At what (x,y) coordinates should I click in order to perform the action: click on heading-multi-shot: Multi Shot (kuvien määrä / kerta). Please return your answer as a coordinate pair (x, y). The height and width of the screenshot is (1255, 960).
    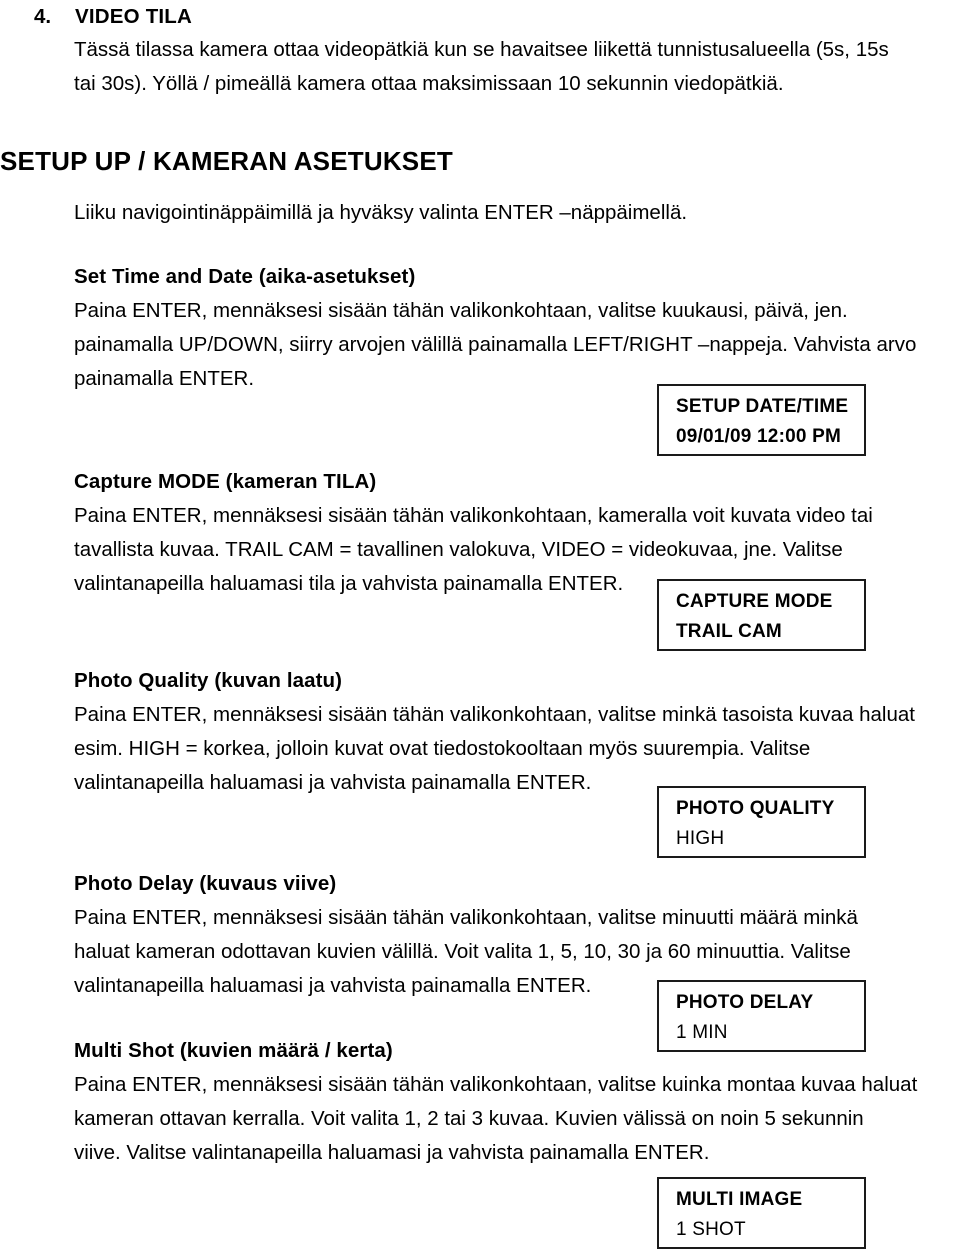
    Looking at the image, I should click on (233, 1050).